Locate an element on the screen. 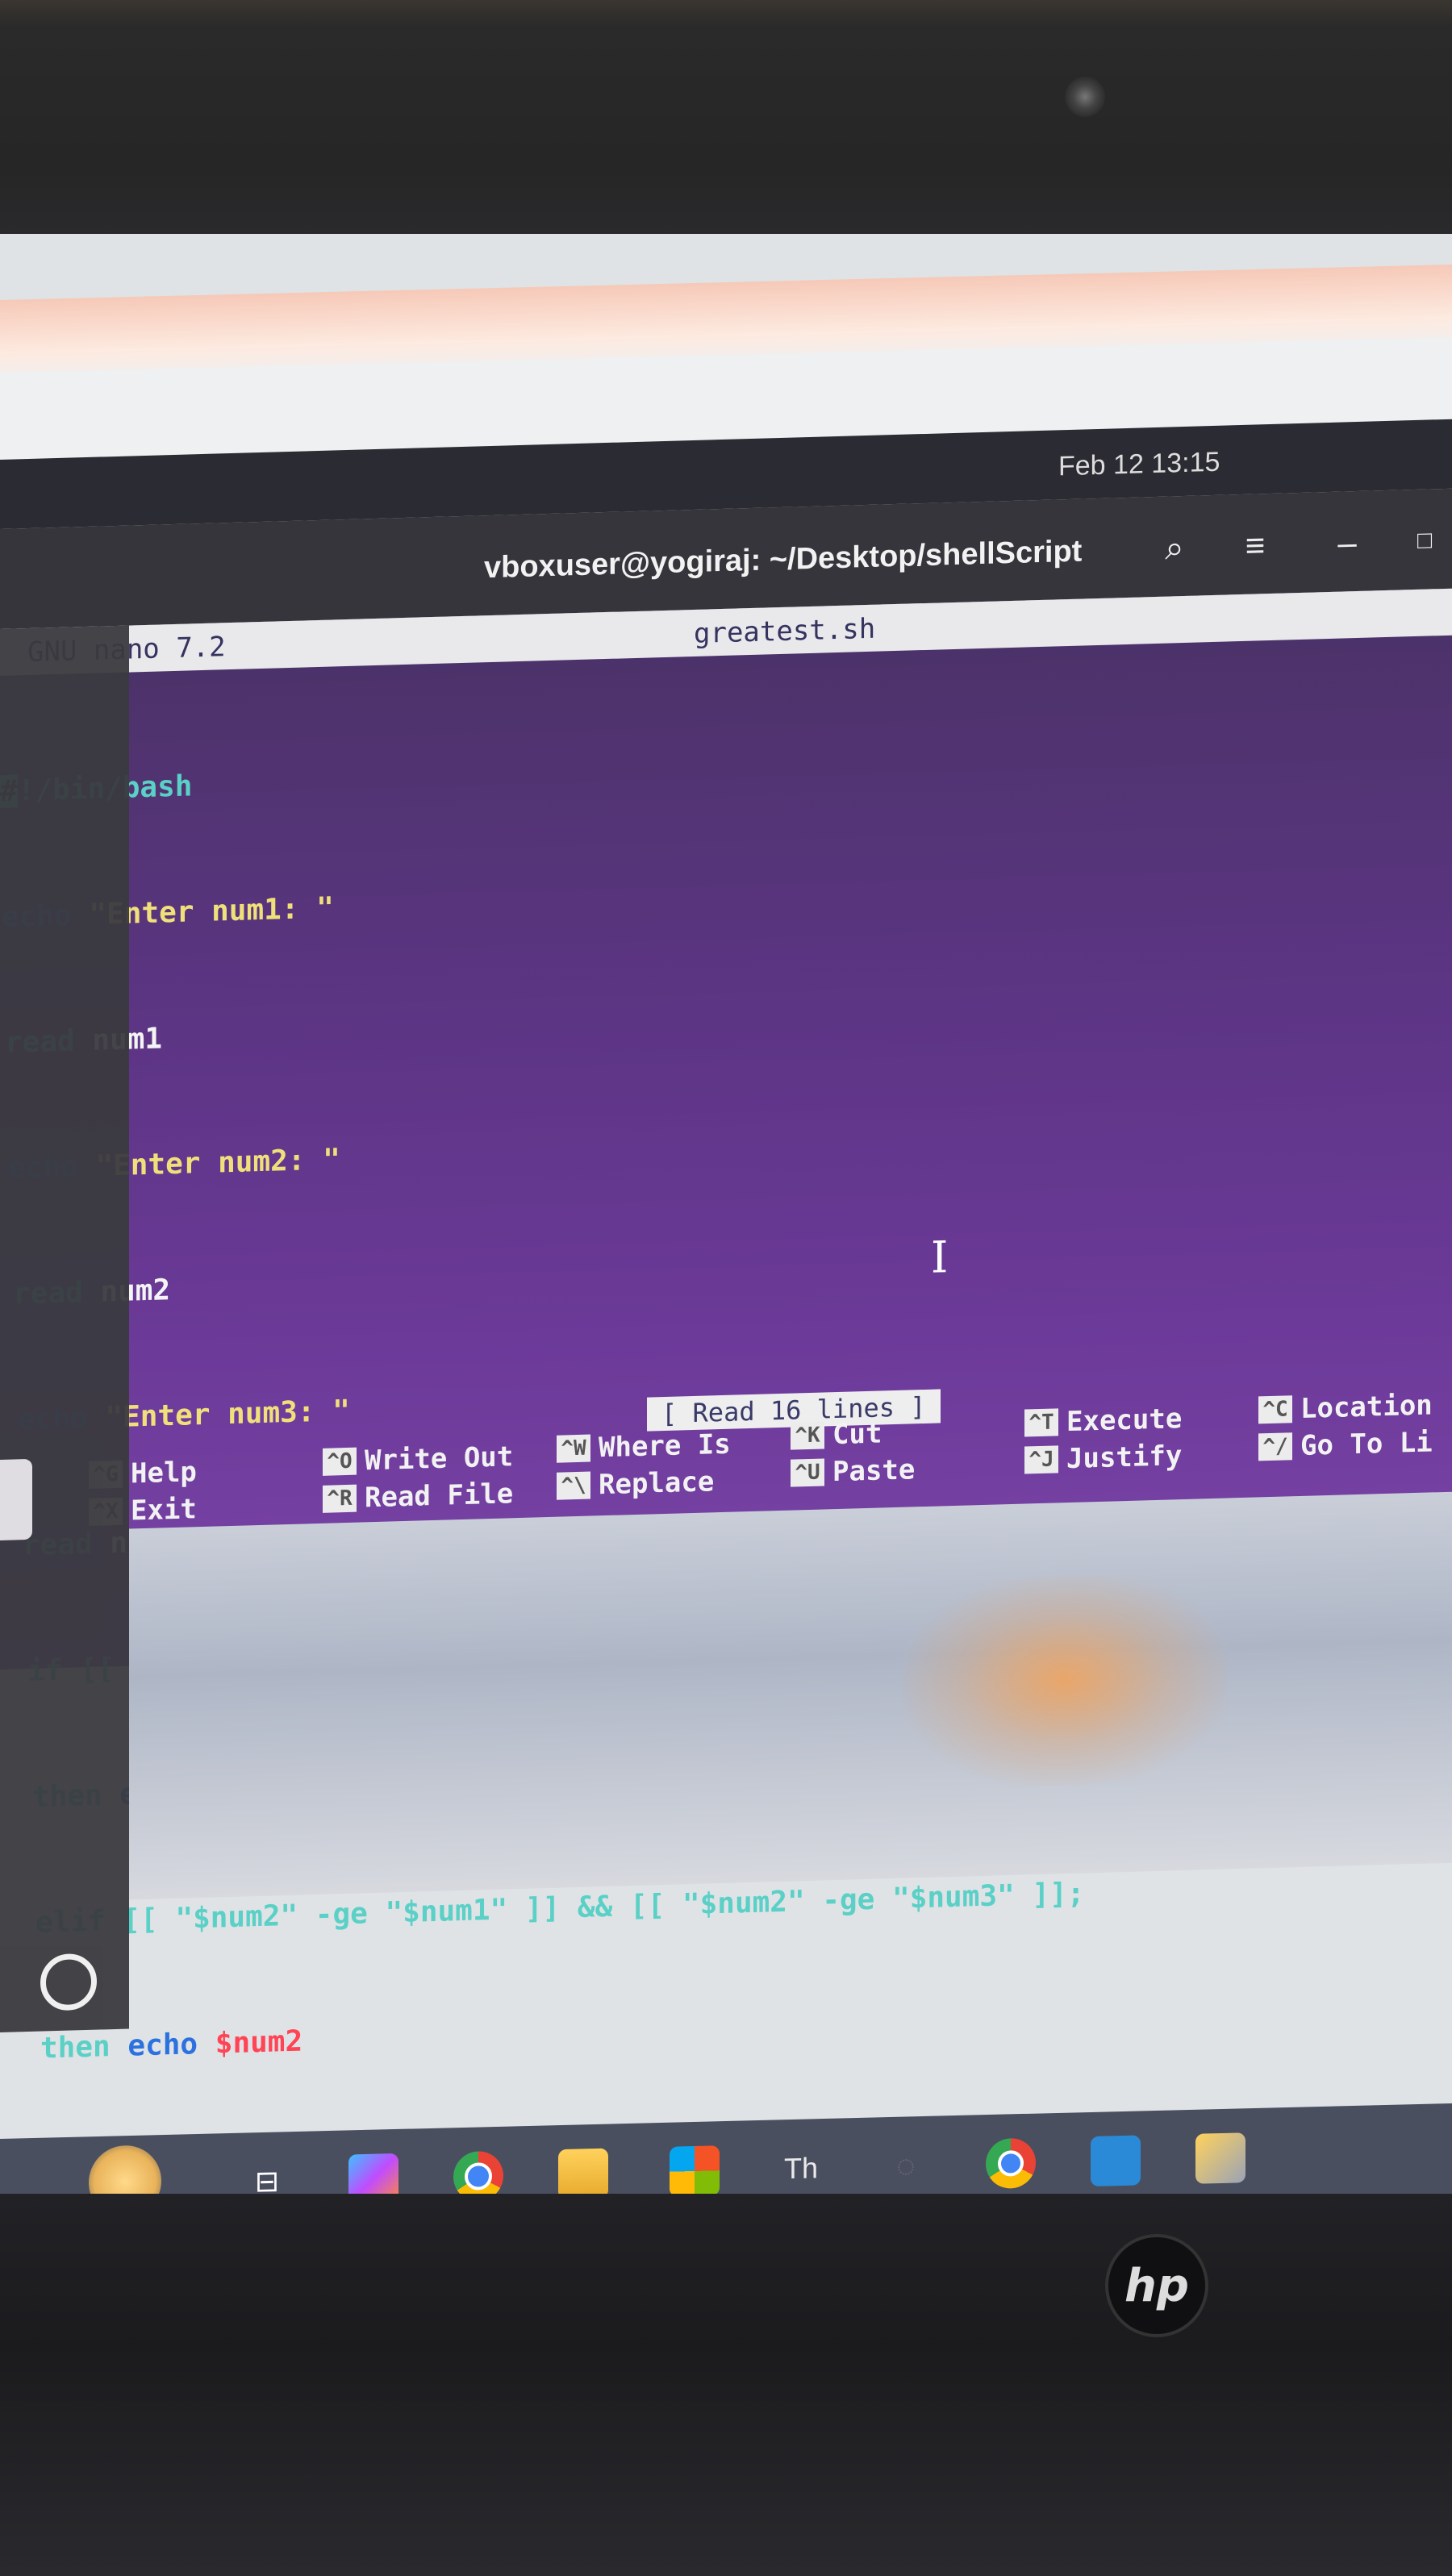 The height and width of the screenshot is (2576, 1452). chrome-center is located at coordinates (479, 2176).